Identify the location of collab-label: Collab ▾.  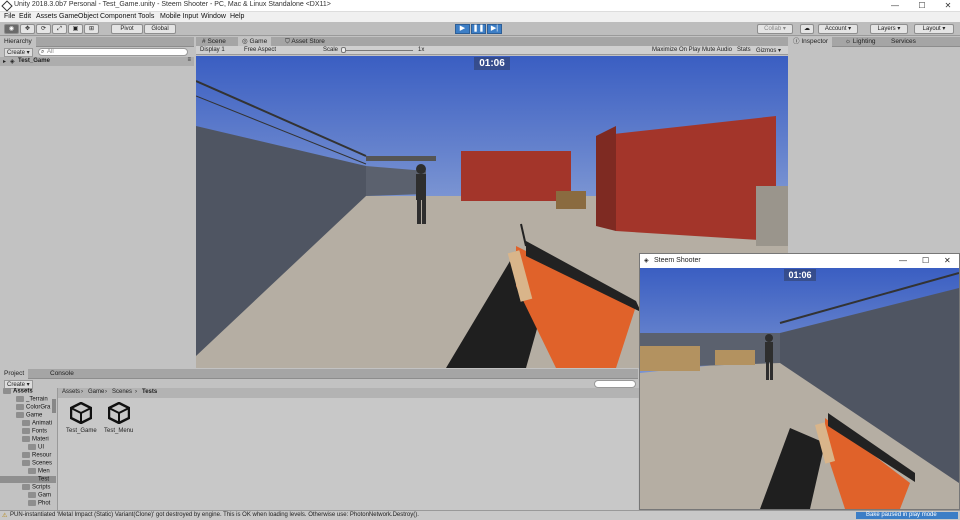
(775, 29).